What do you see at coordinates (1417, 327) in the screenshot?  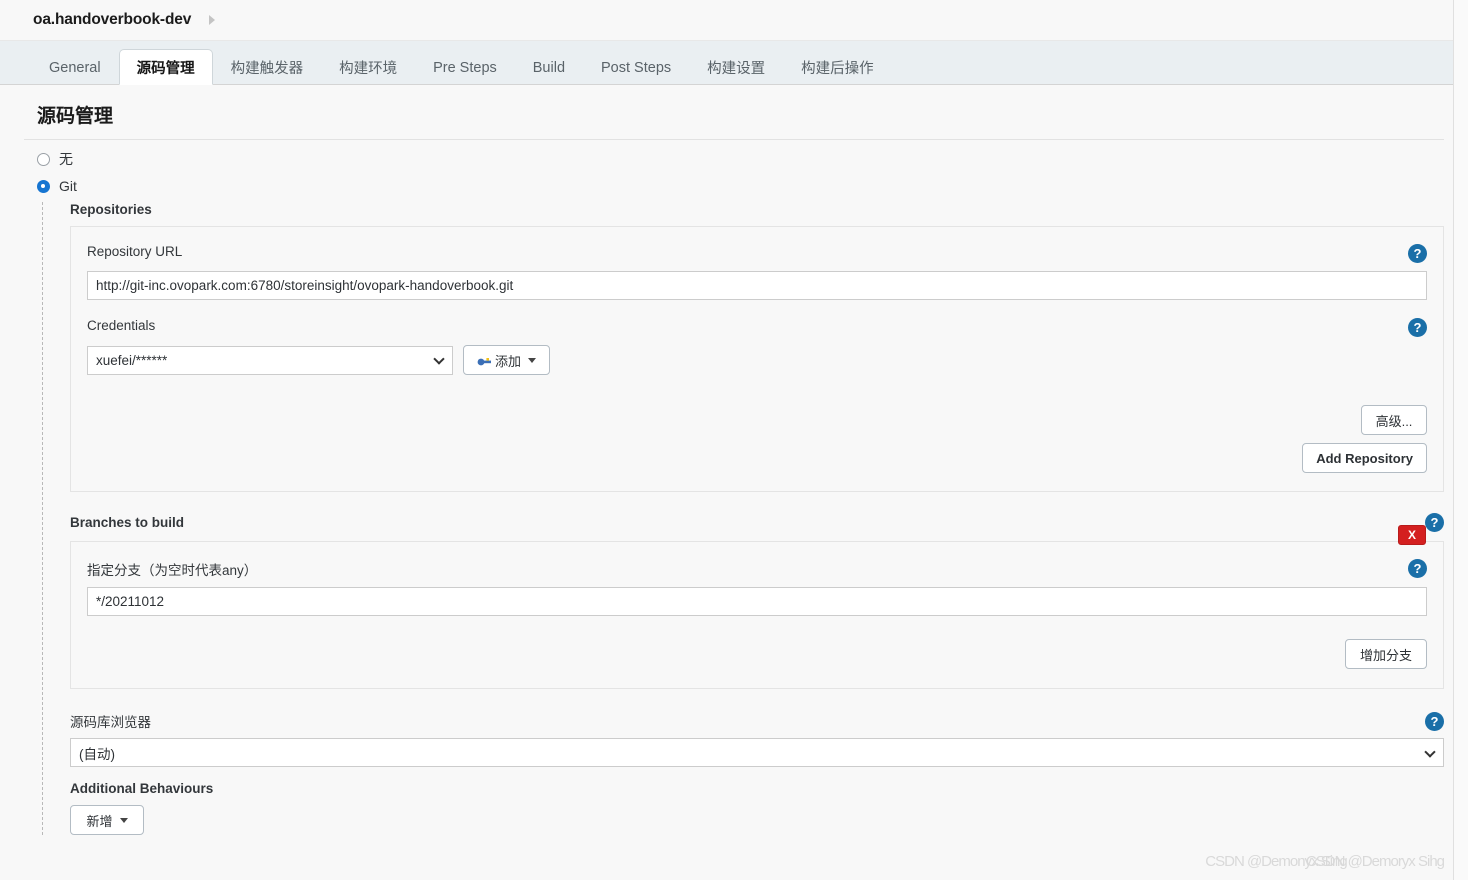 I see `help-icon-credentials: ?` at bounding box center [1417, 327].